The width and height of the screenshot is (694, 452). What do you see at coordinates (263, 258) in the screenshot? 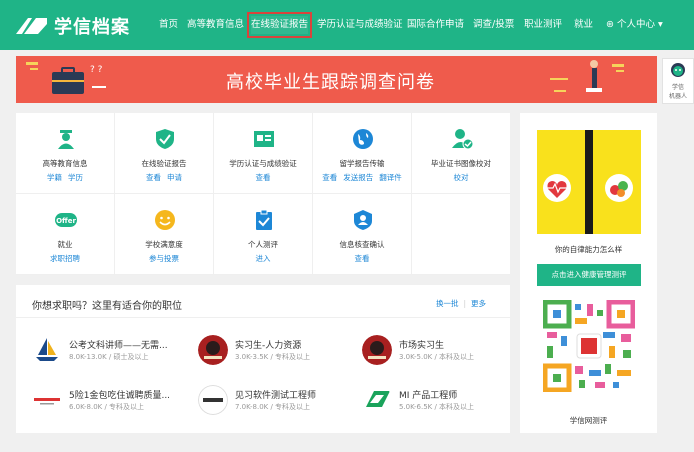
I see `service-link: 进入` at bounding box center [263, 258].